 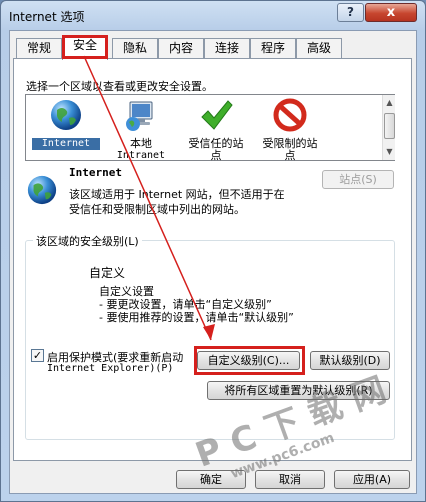 I want to click on zone-internet: Internet, so click(x=66, y=128).